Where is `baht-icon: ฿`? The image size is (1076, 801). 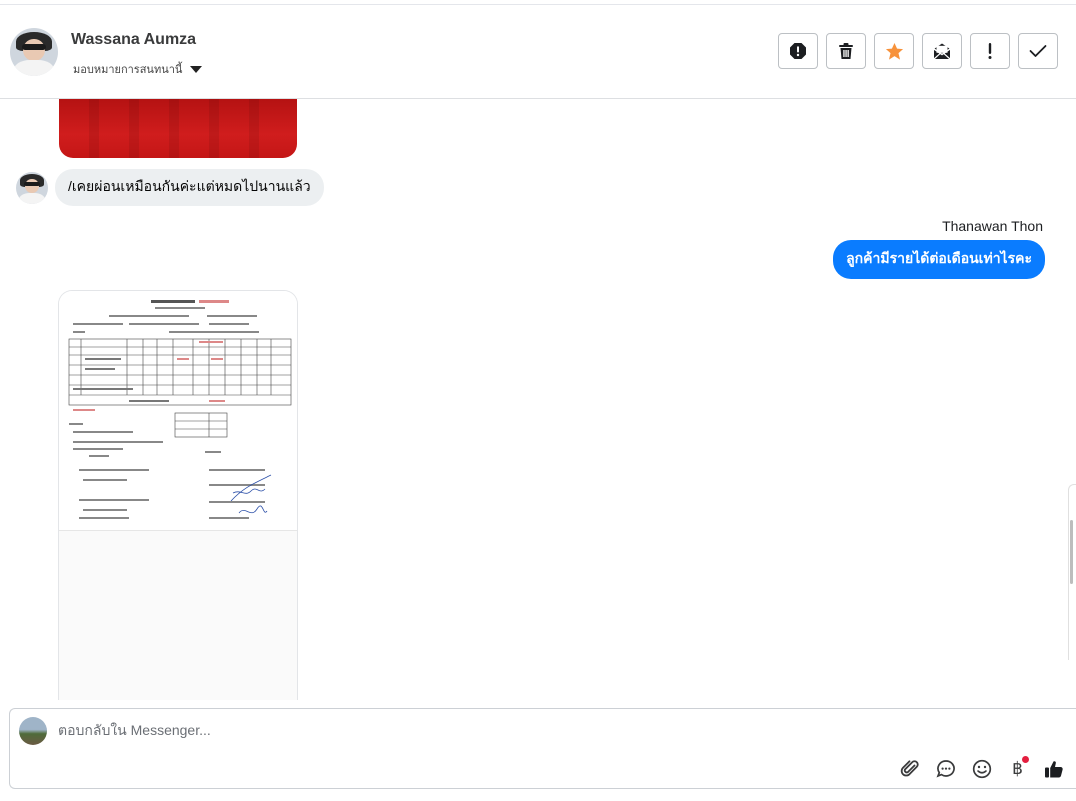 baht-icon: ฿ is located at coordinates (1017, 768).